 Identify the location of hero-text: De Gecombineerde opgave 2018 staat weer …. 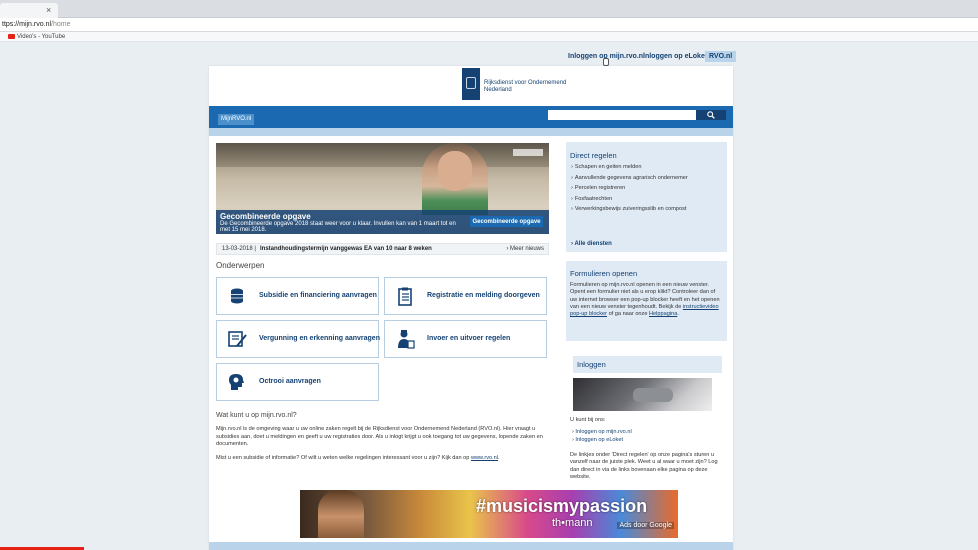
(338, 227).